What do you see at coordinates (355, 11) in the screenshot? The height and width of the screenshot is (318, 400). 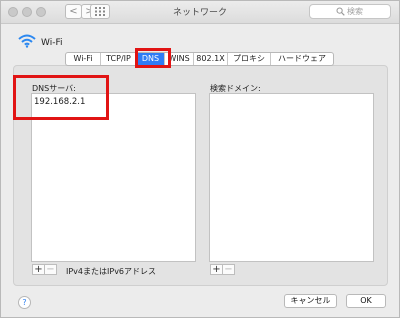 I see `search-placeholder: 検索` at bounding box center [355, 11].